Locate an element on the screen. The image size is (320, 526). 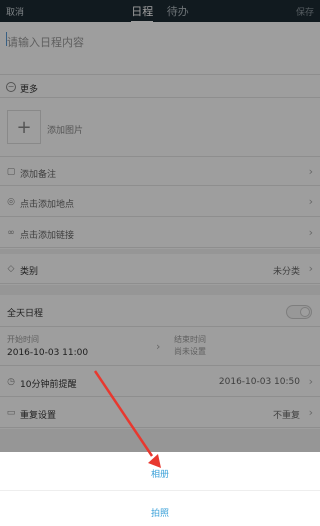
image-source-sheet: 相册 拍照 is located at coordinates (160, 489).